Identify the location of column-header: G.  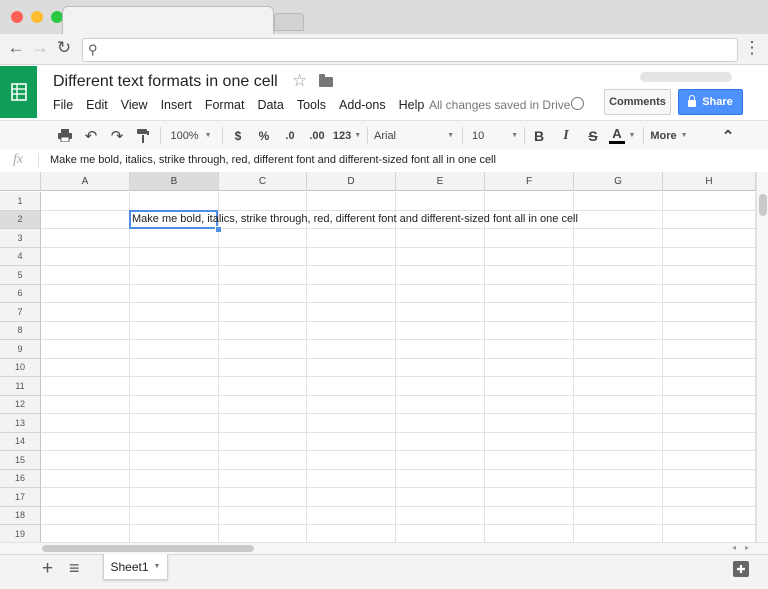
(618, 181).